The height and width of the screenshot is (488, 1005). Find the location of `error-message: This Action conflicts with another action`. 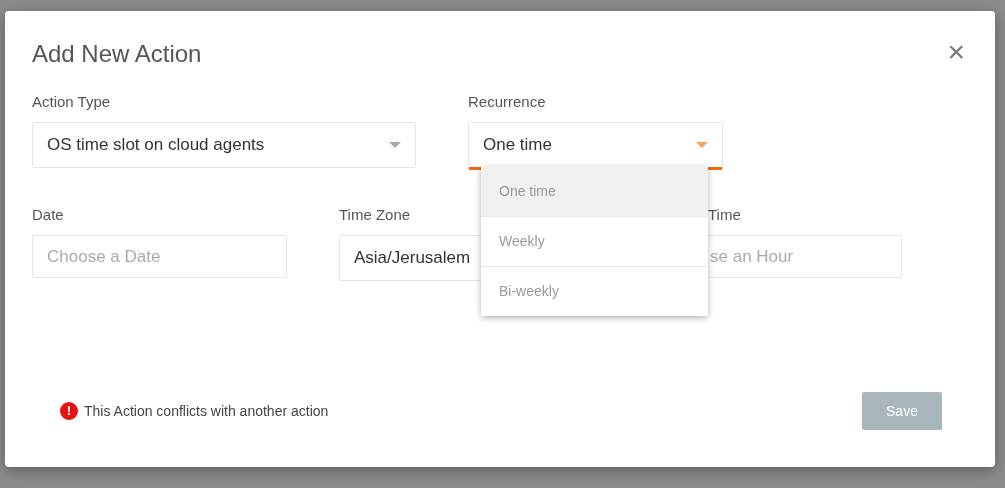

error-message: This Action conflicts with another action is located at coordinates (206, 411).